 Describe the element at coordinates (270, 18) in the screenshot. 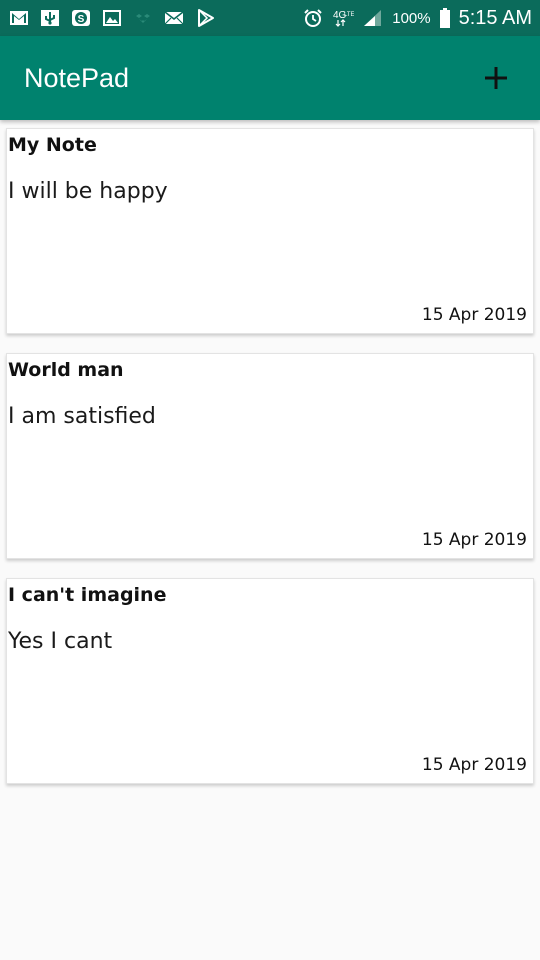

I see `status-bar: S 4G LTE 100% 5:15 AM` at that location.